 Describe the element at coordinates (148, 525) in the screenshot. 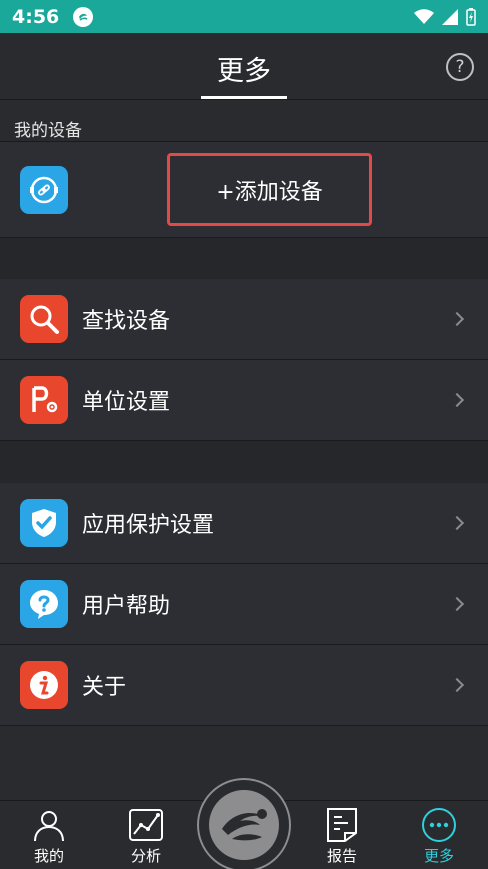

I see `menu-label: 应用保护设置` at that location.